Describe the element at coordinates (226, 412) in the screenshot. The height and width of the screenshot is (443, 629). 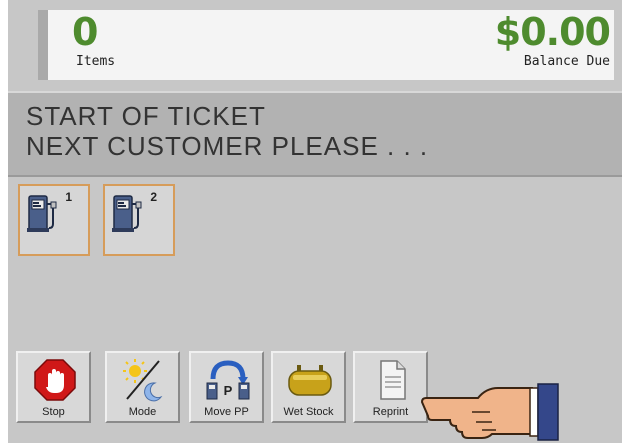
I see `move-pp-label: Move PP` at that location.